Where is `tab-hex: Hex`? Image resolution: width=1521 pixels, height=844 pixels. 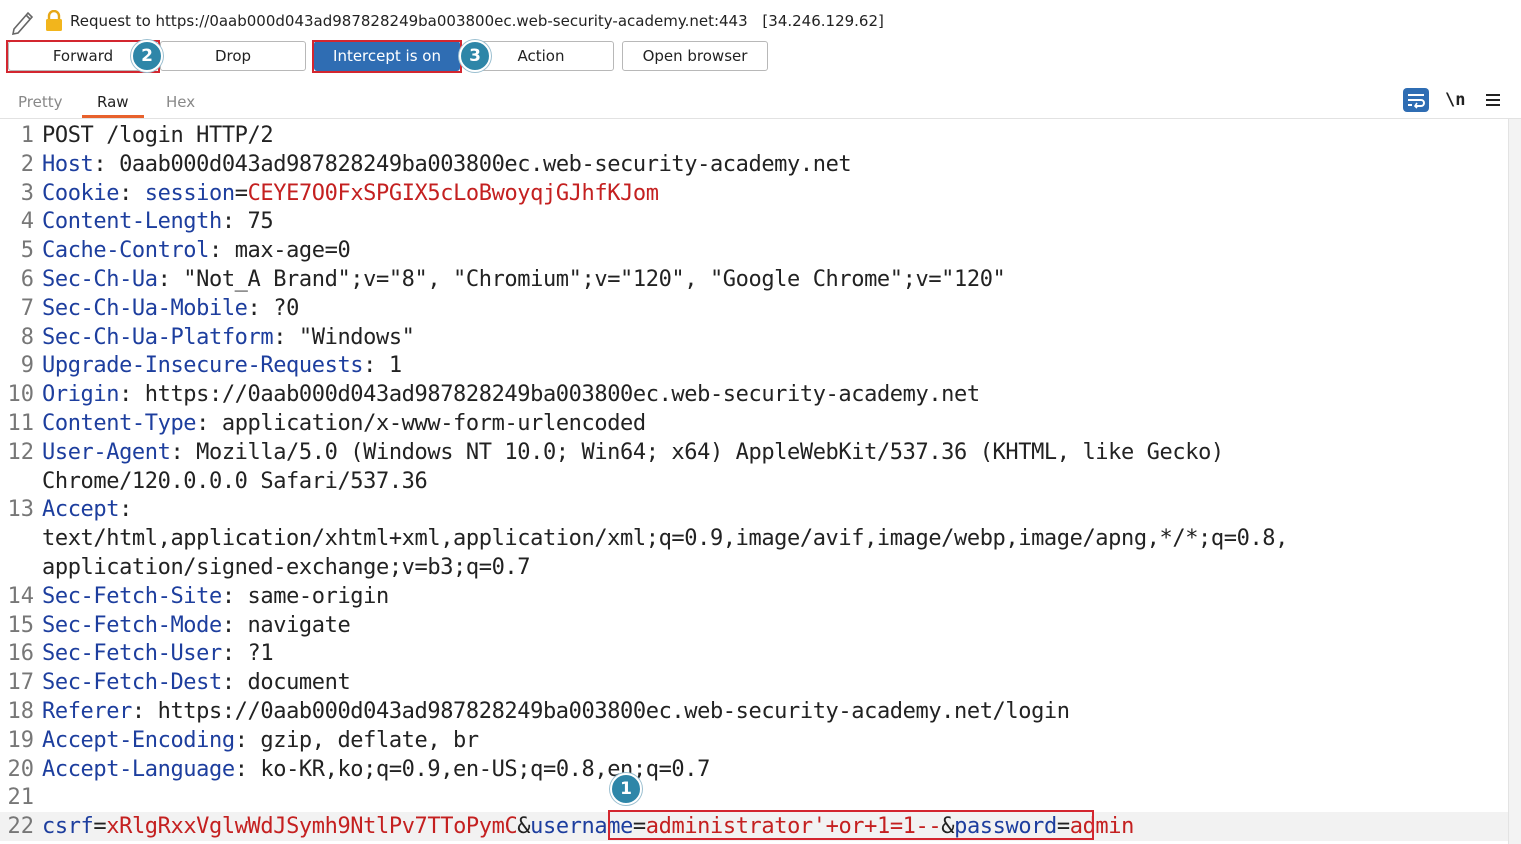 tab-hex: Hex is located at coordinates (180, 102).